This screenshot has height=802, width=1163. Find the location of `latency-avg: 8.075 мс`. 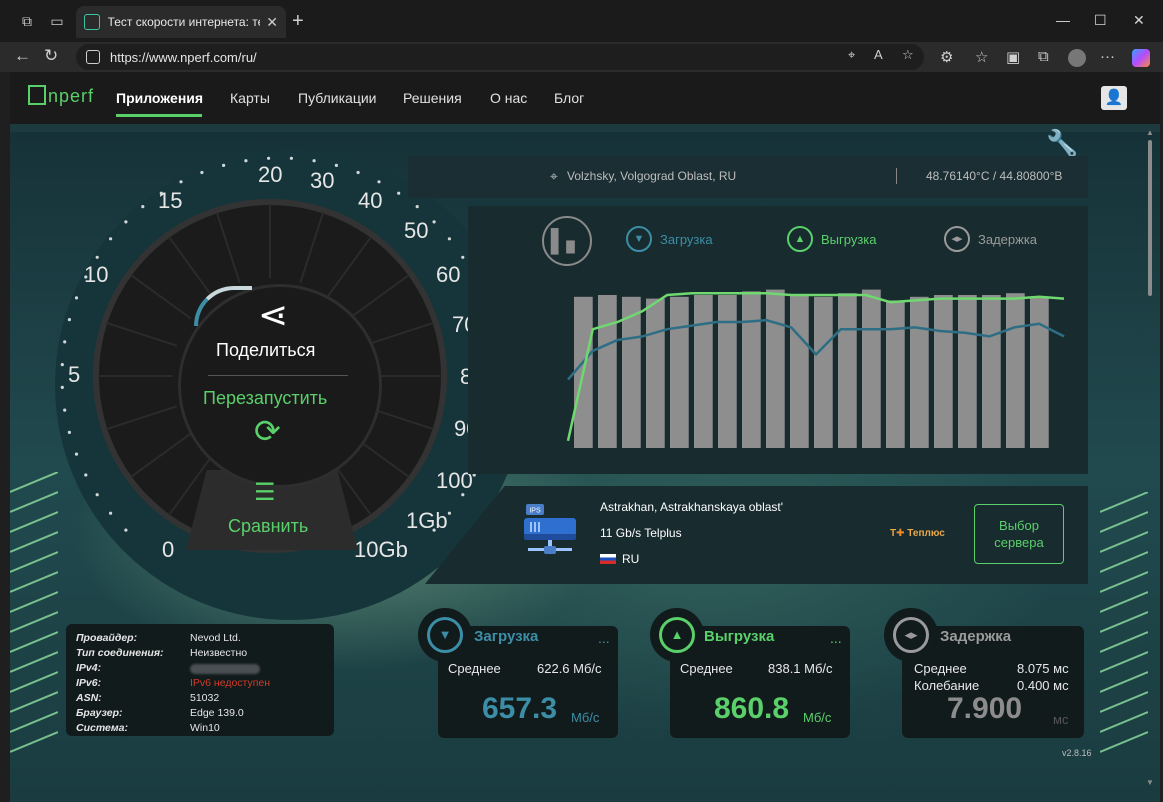

latency-avg: 8.075 мс is located at coordinates (1043, 668).